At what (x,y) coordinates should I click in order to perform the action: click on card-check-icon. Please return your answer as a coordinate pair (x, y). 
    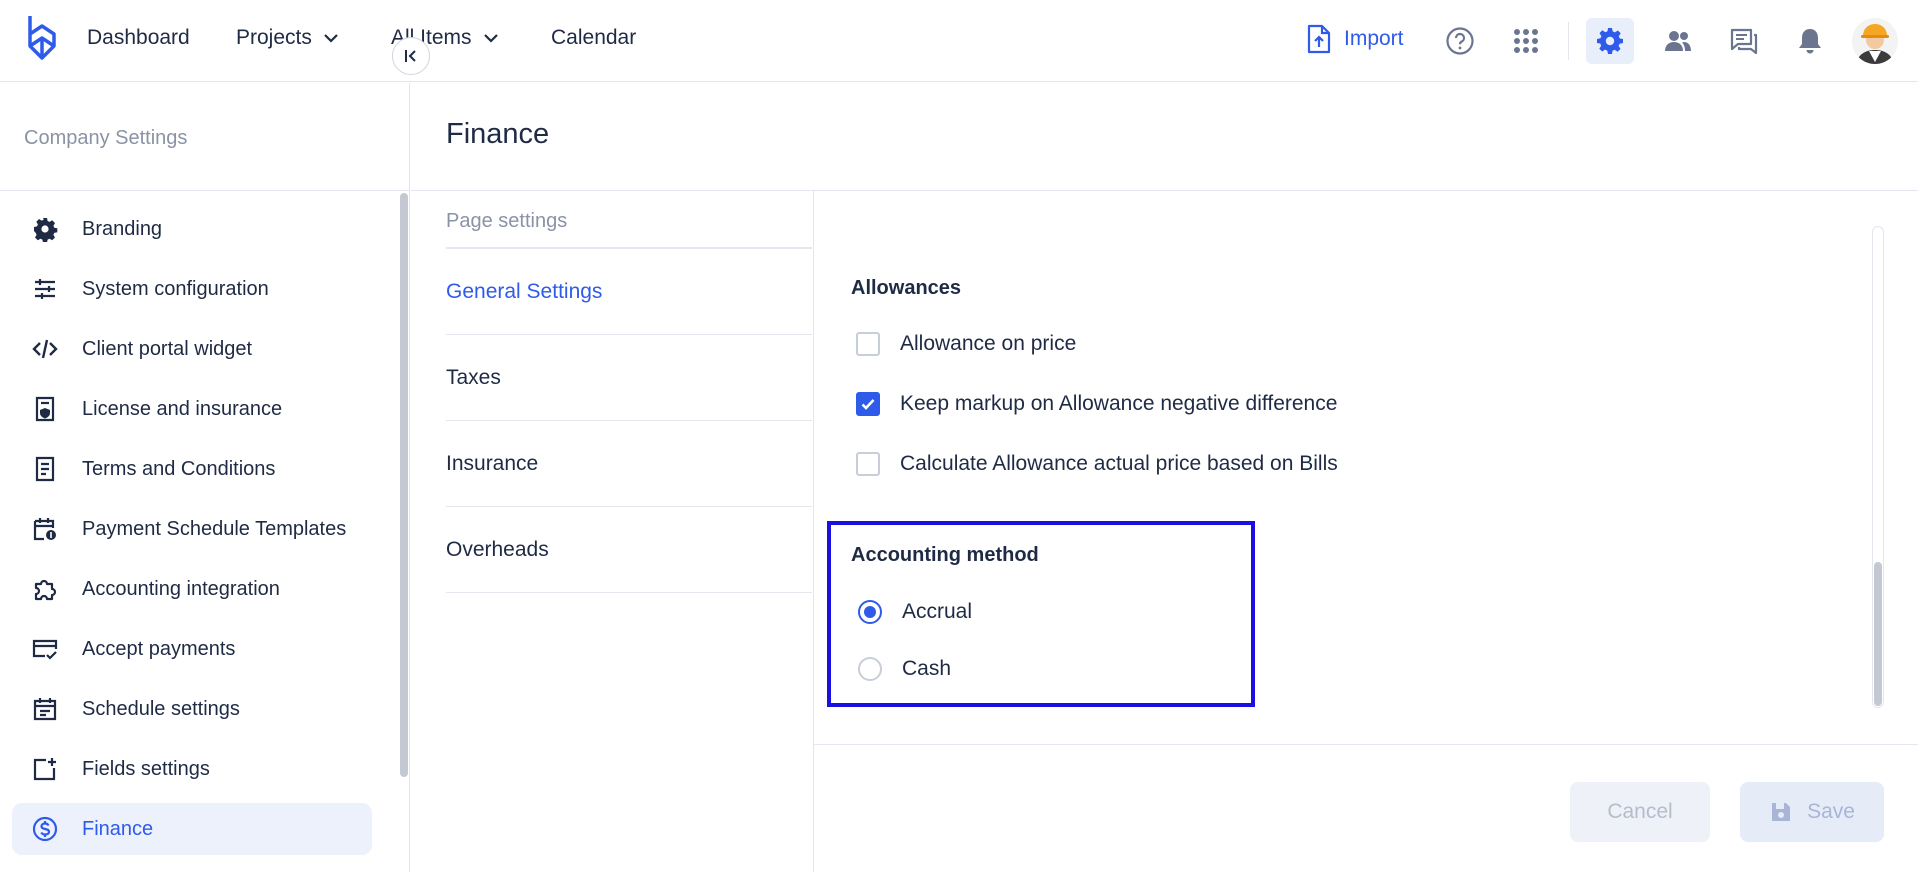
    Looking at the image, I should click on (45, 649).